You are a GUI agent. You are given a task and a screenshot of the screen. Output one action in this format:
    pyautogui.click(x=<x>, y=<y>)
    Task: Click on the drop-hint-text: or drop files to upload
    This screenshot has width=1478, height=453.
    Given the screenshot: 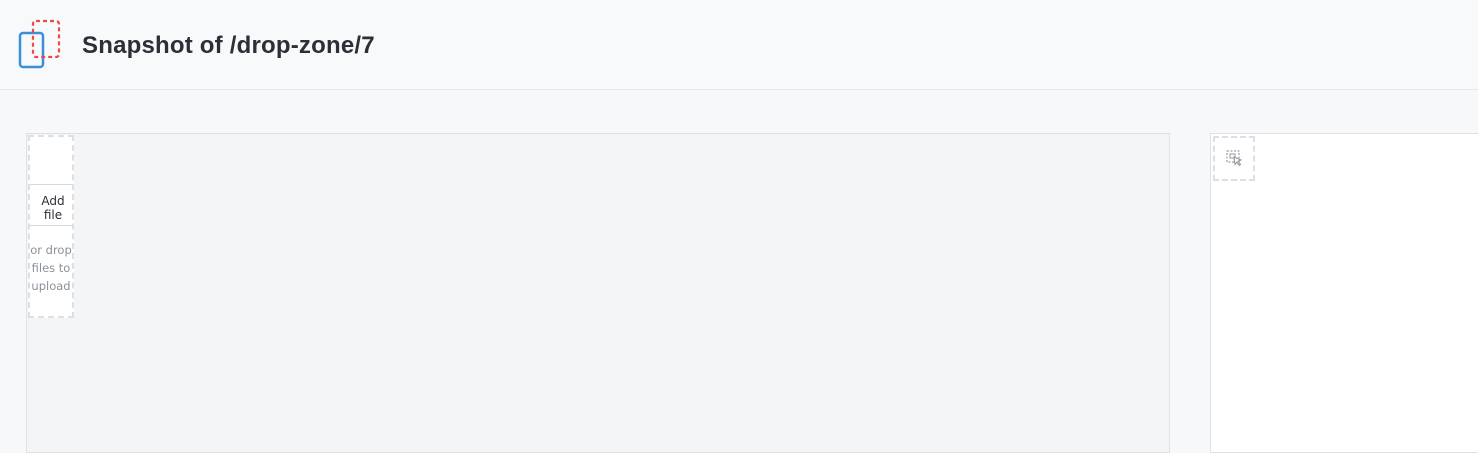 What is the action you would take?
    pyautogui.click(x=51, y=268)
    